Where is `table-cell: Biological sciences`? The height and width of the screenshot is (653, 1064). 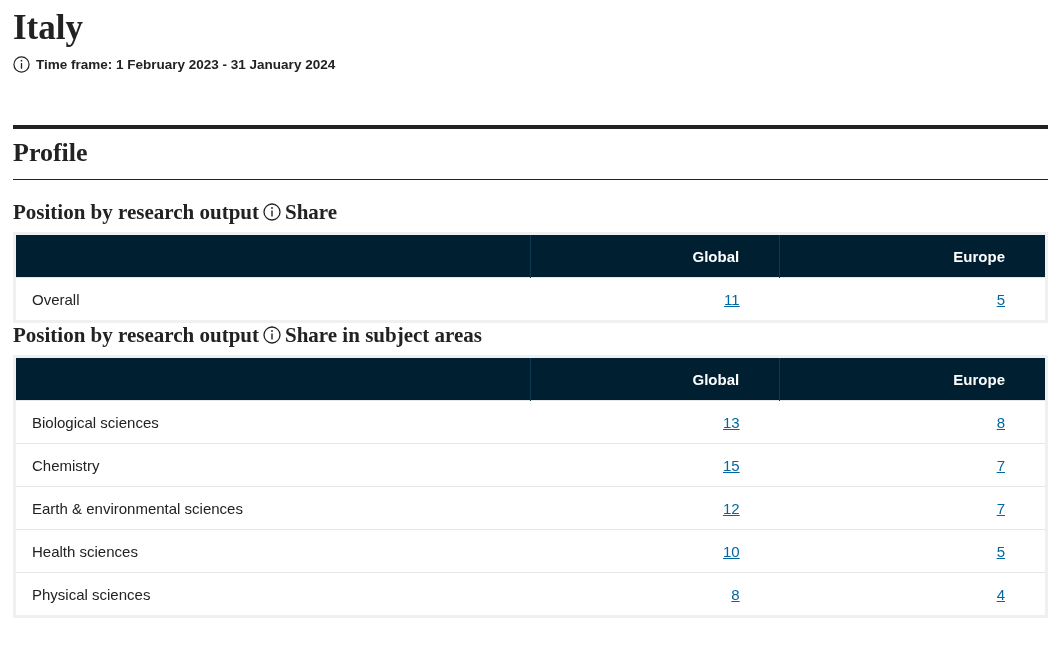
table-cell: Biological sciences is located at coordinates (272, 422).